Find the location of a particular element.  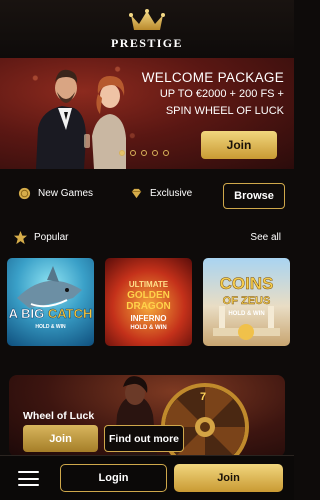

hero-offer-line: UP TO €2000 + 200 FS + is located at coordinates (221, 94).